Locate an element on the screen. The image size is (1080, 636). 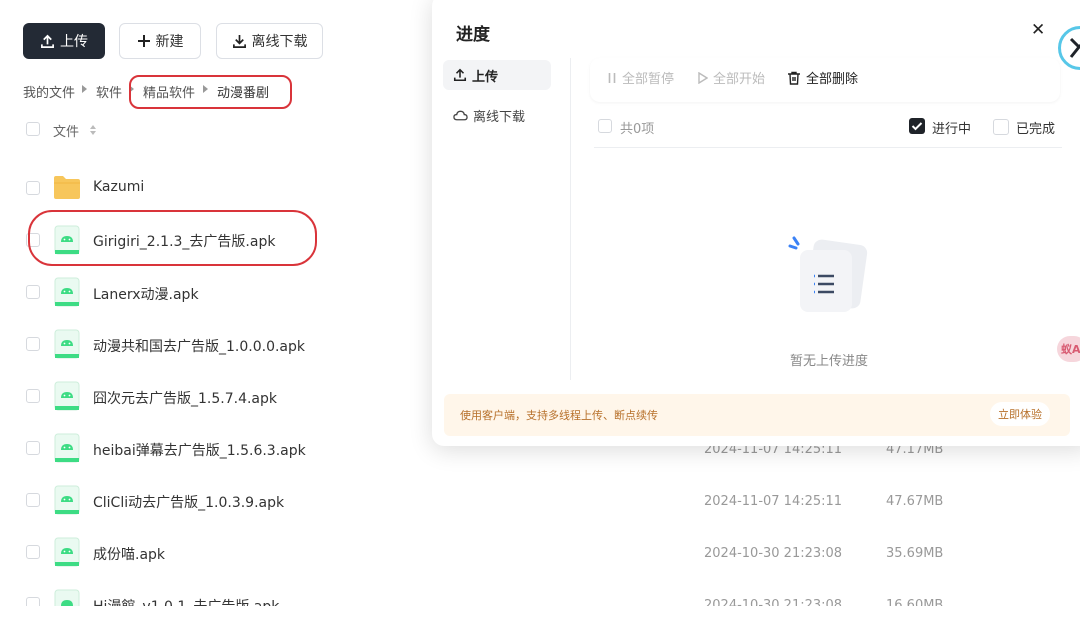
try-now-label: 立即体验 is located at coordinates (1020, 414).